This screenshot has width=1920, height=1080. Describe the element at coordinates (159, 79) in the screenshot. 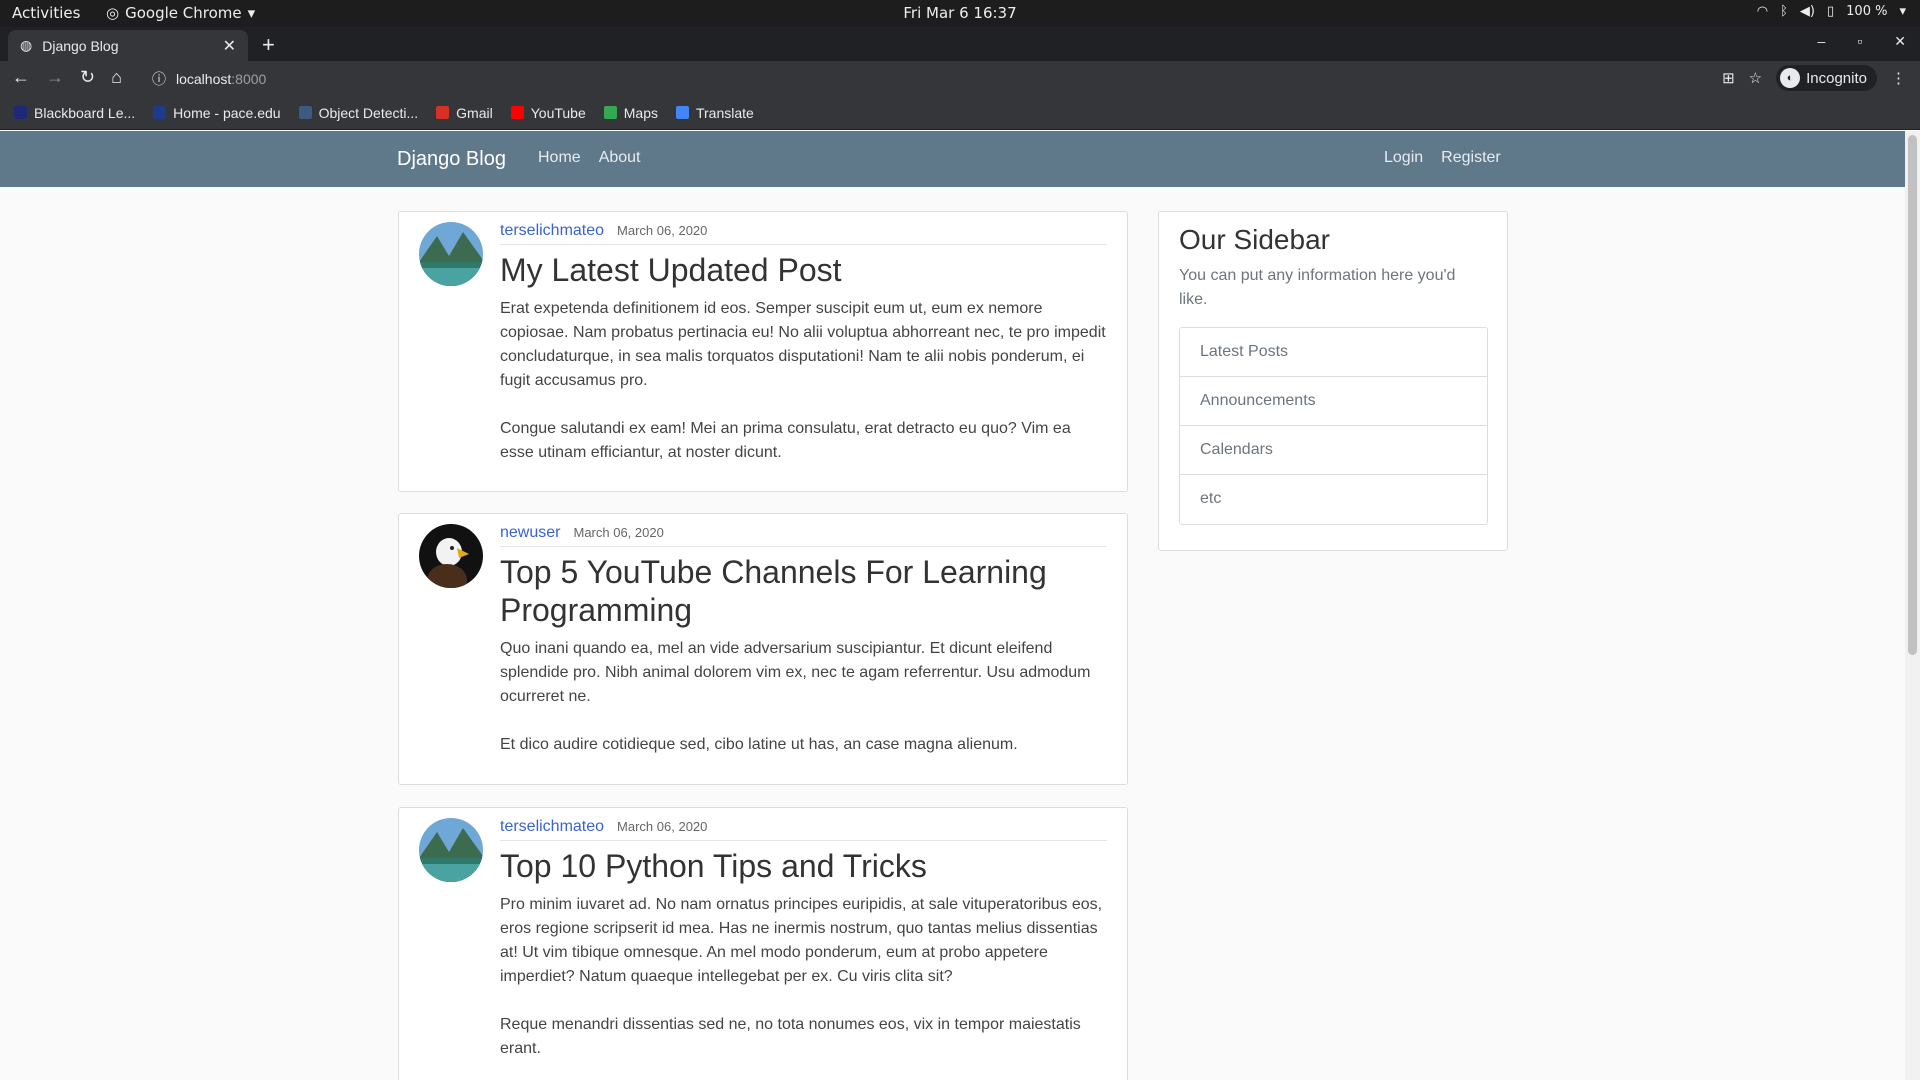

I see `info-icon: ⓘ` at that location.